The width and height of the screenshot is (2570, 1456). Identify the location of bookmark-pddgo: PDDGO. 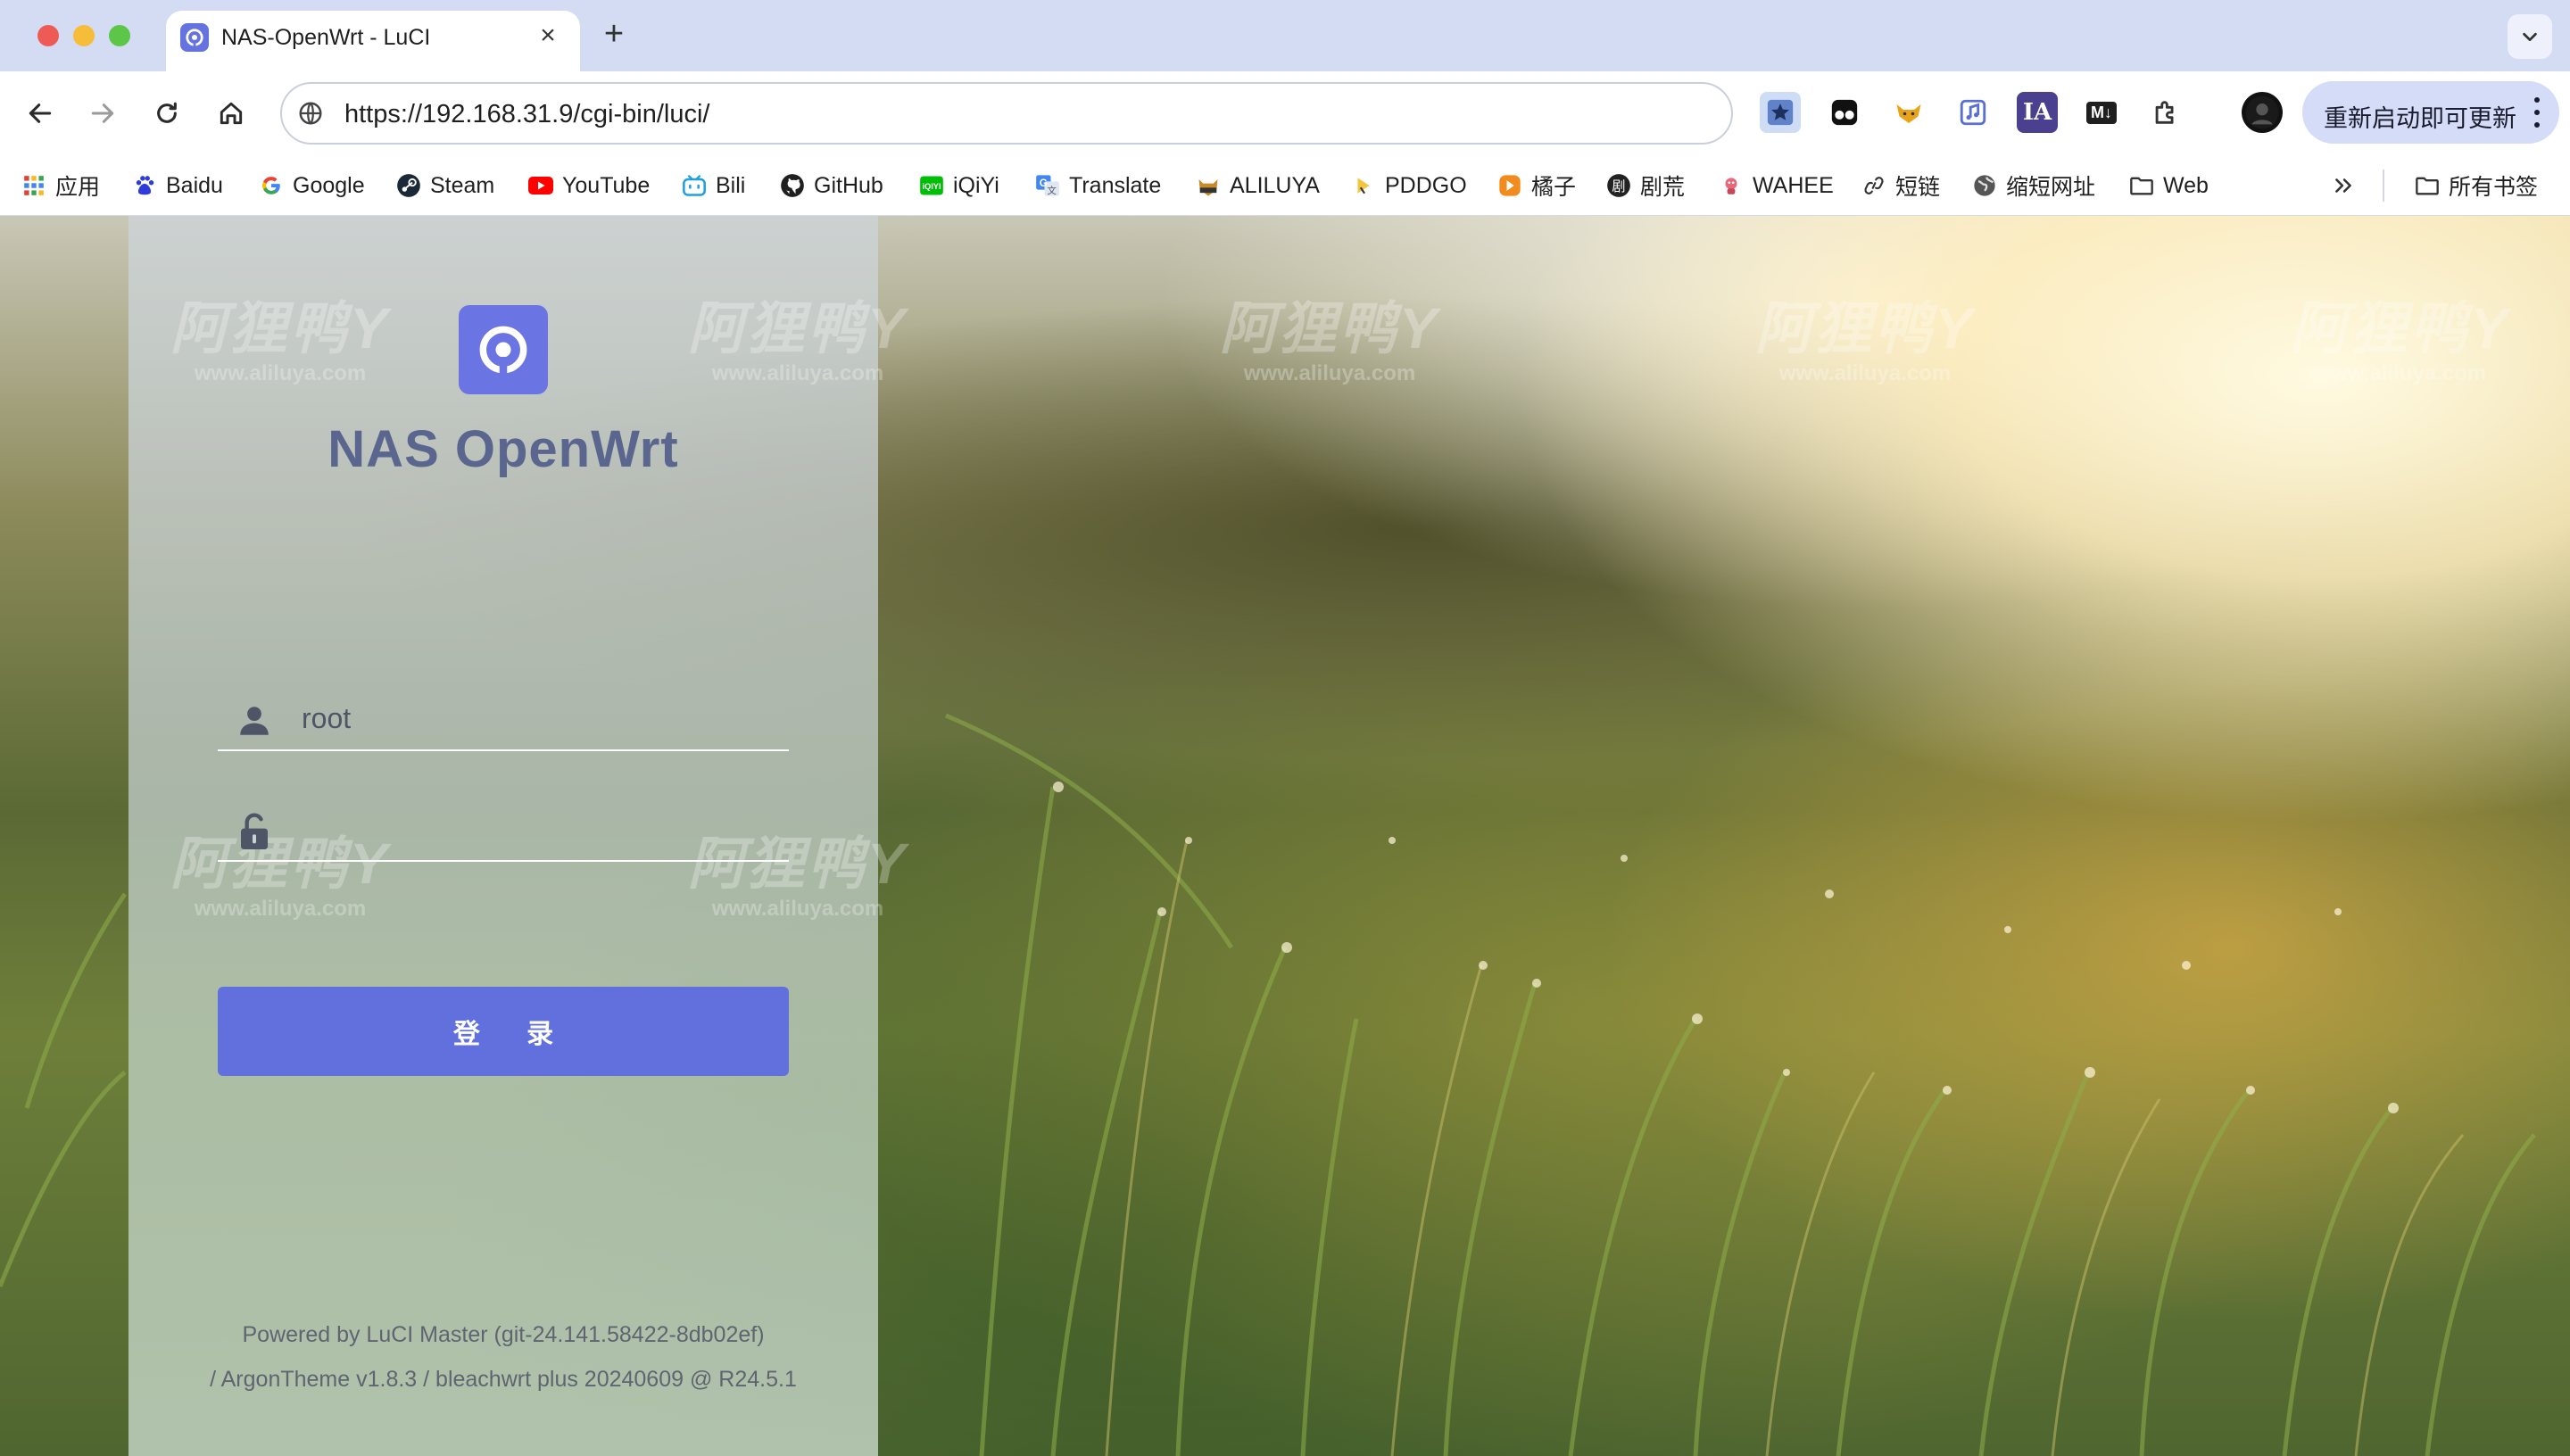
(1409, 186).